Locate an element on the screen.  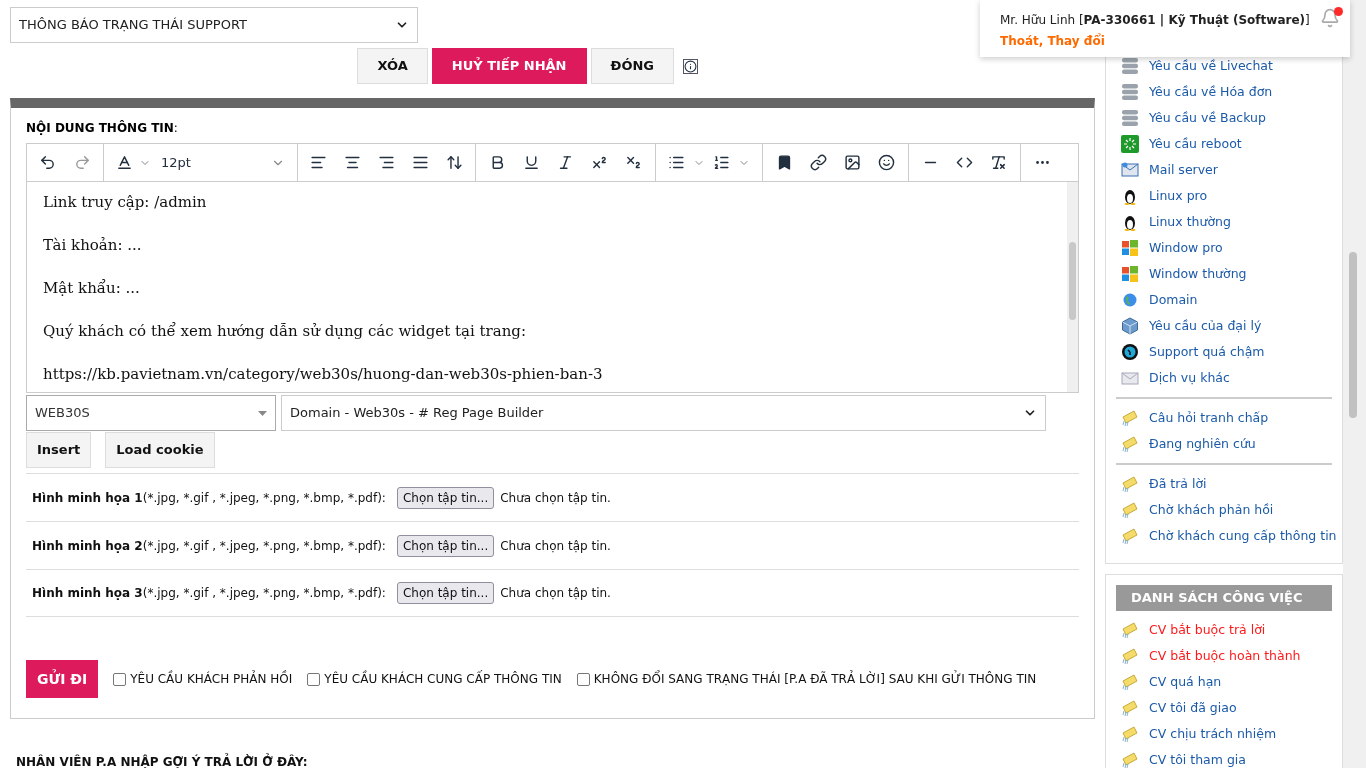
sidebar-link: Dịch vụ khác is located at coordinates (1189, 378).